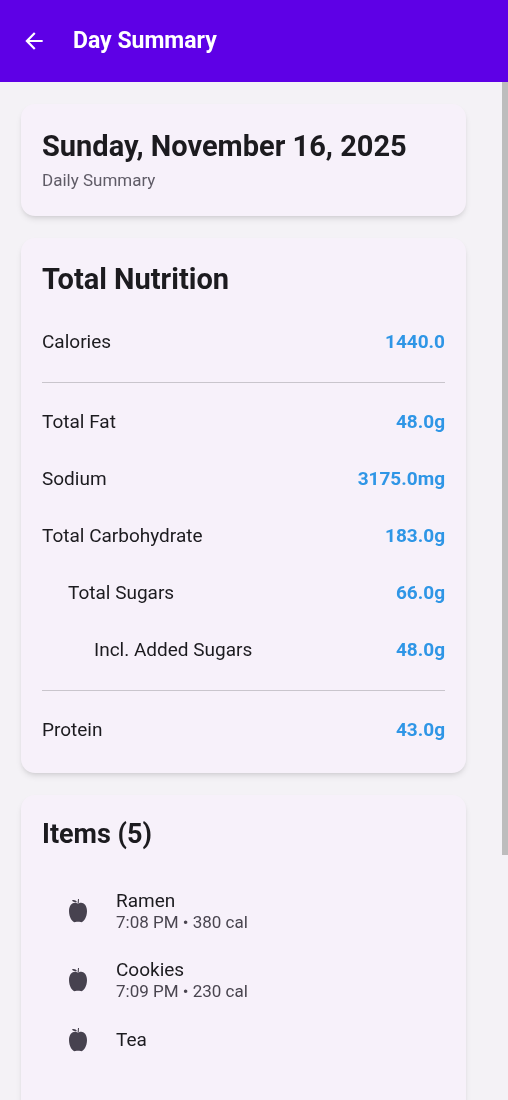 The image size is (508, 1100). I want to click on food-time-calories: 7:09 PM • 230 cal, so click(182, 991).